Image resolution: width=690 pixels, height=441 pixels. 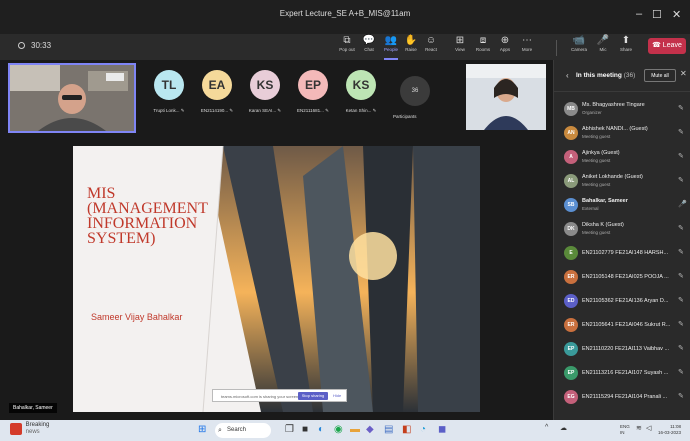 I want to click on avatar: MB, so click(x=571, y=109).